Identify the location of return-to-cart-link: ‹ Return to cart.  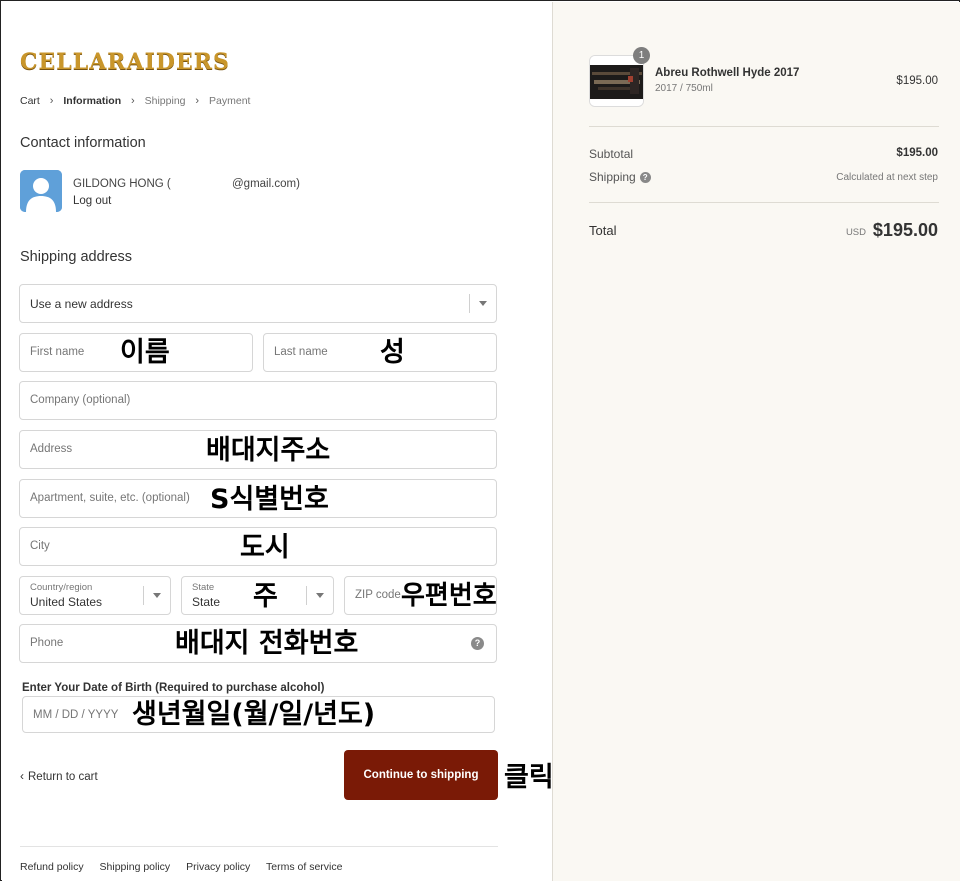
(59, 776).